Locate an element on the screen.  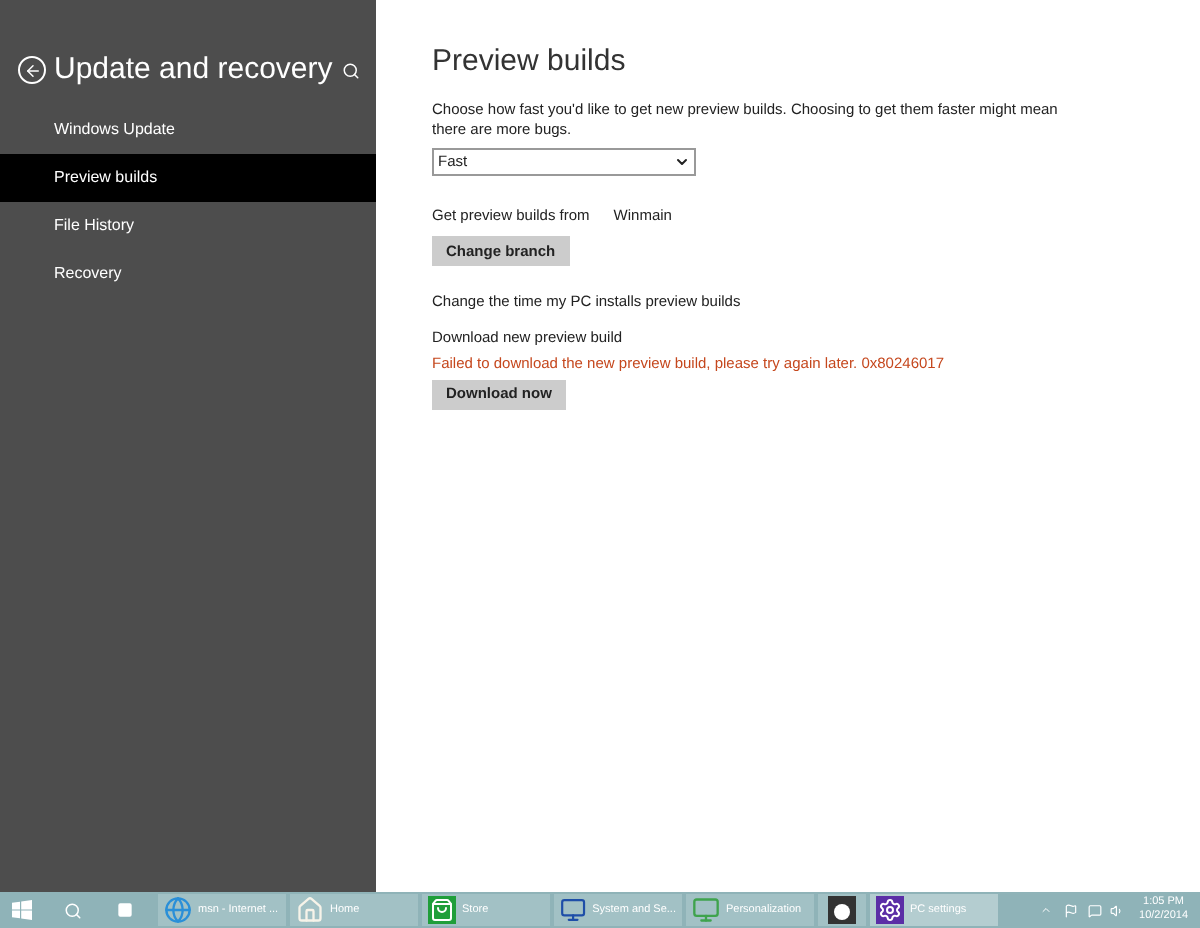
sidebar-item: File History is located at coordinates (188, 226).